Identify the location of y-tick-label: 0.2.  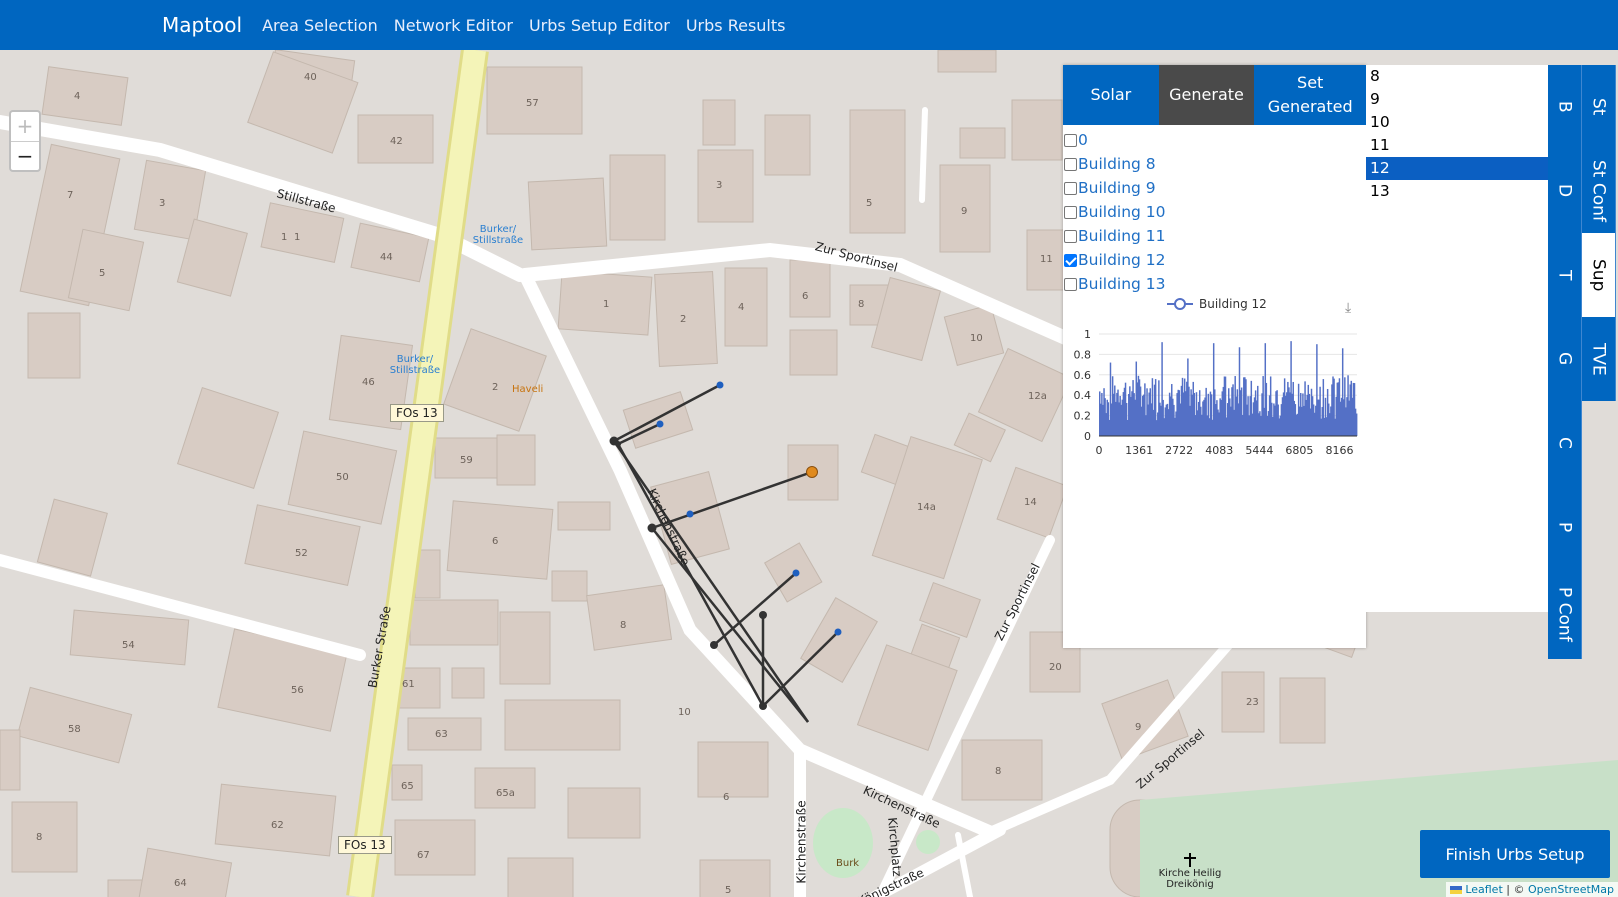
(1083, 416).